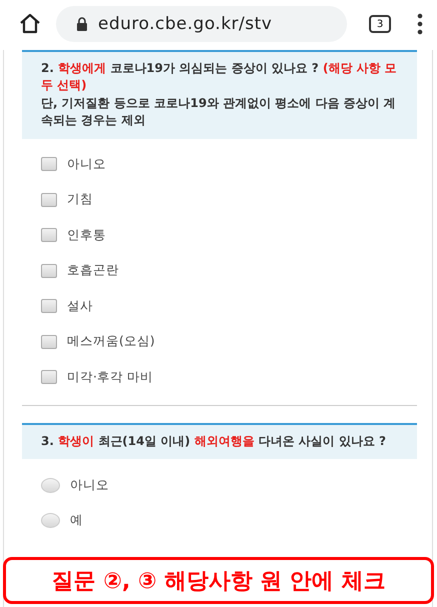 This screenshot has height=607, width=437. I want to click on menu-icon, so click(420, 24).